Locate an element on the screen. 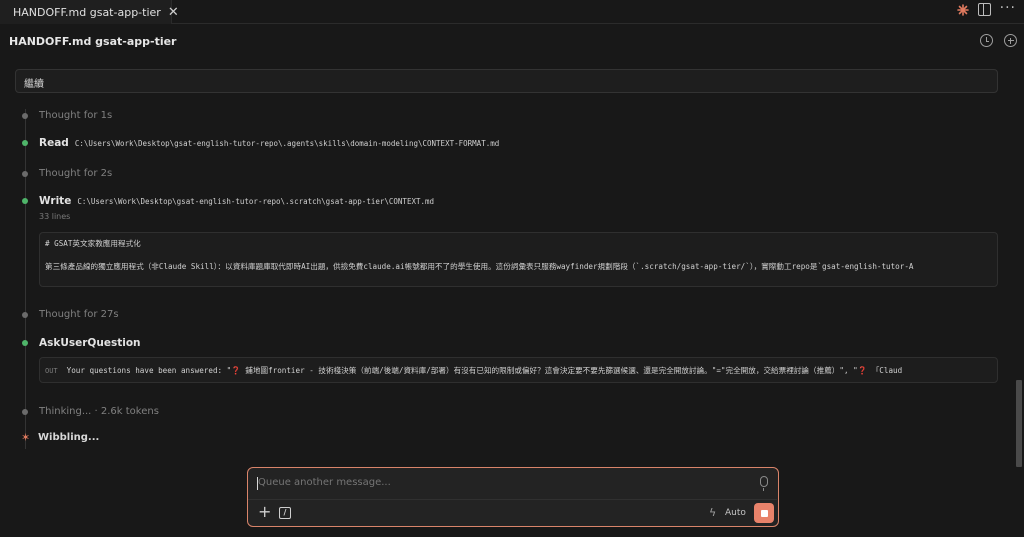 The image size is (1024, 537). message-input is located at coordinates (498, 482).